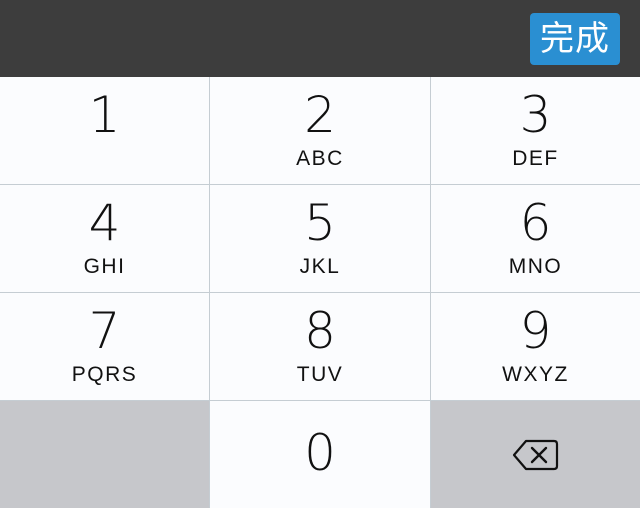 The width and height of the screenshot is (640, 508). I want to click on key-0: 0, so click(320, 454).